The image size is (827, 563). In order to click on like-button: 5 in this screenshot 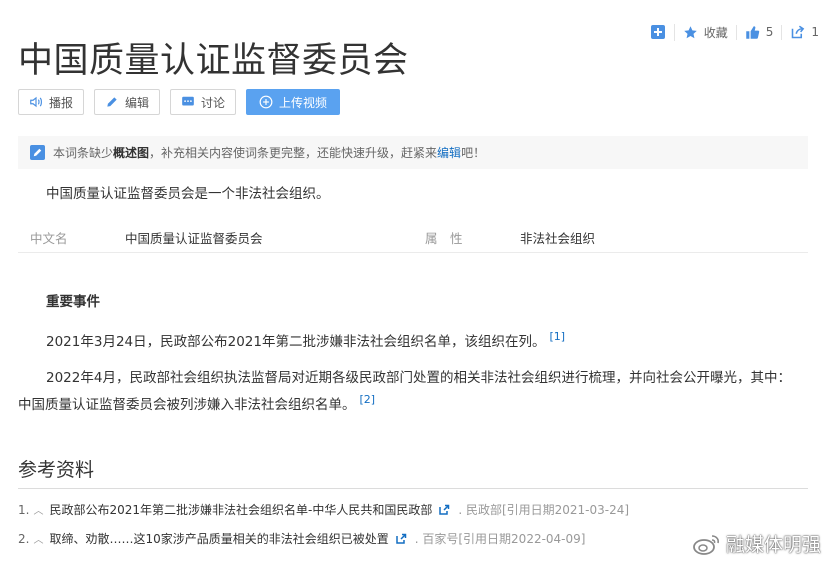, I will do `click(758, 32)`.